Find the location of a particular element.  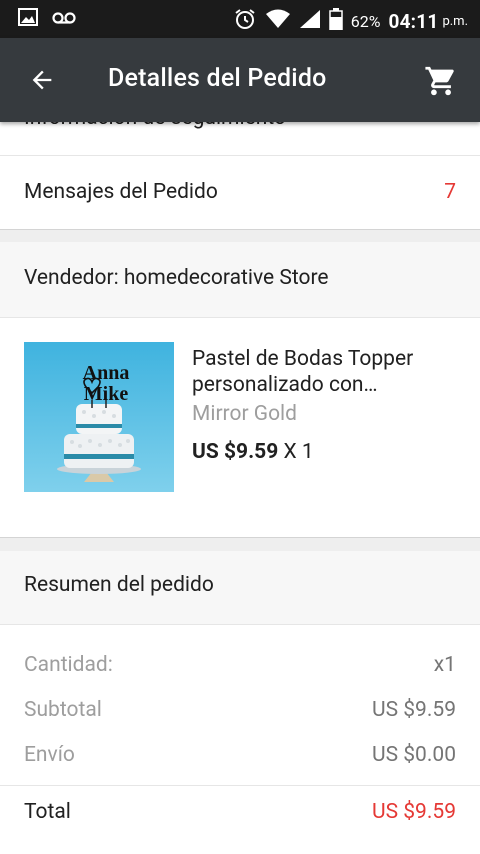

battery-icon is located at coordinates (336, 21).